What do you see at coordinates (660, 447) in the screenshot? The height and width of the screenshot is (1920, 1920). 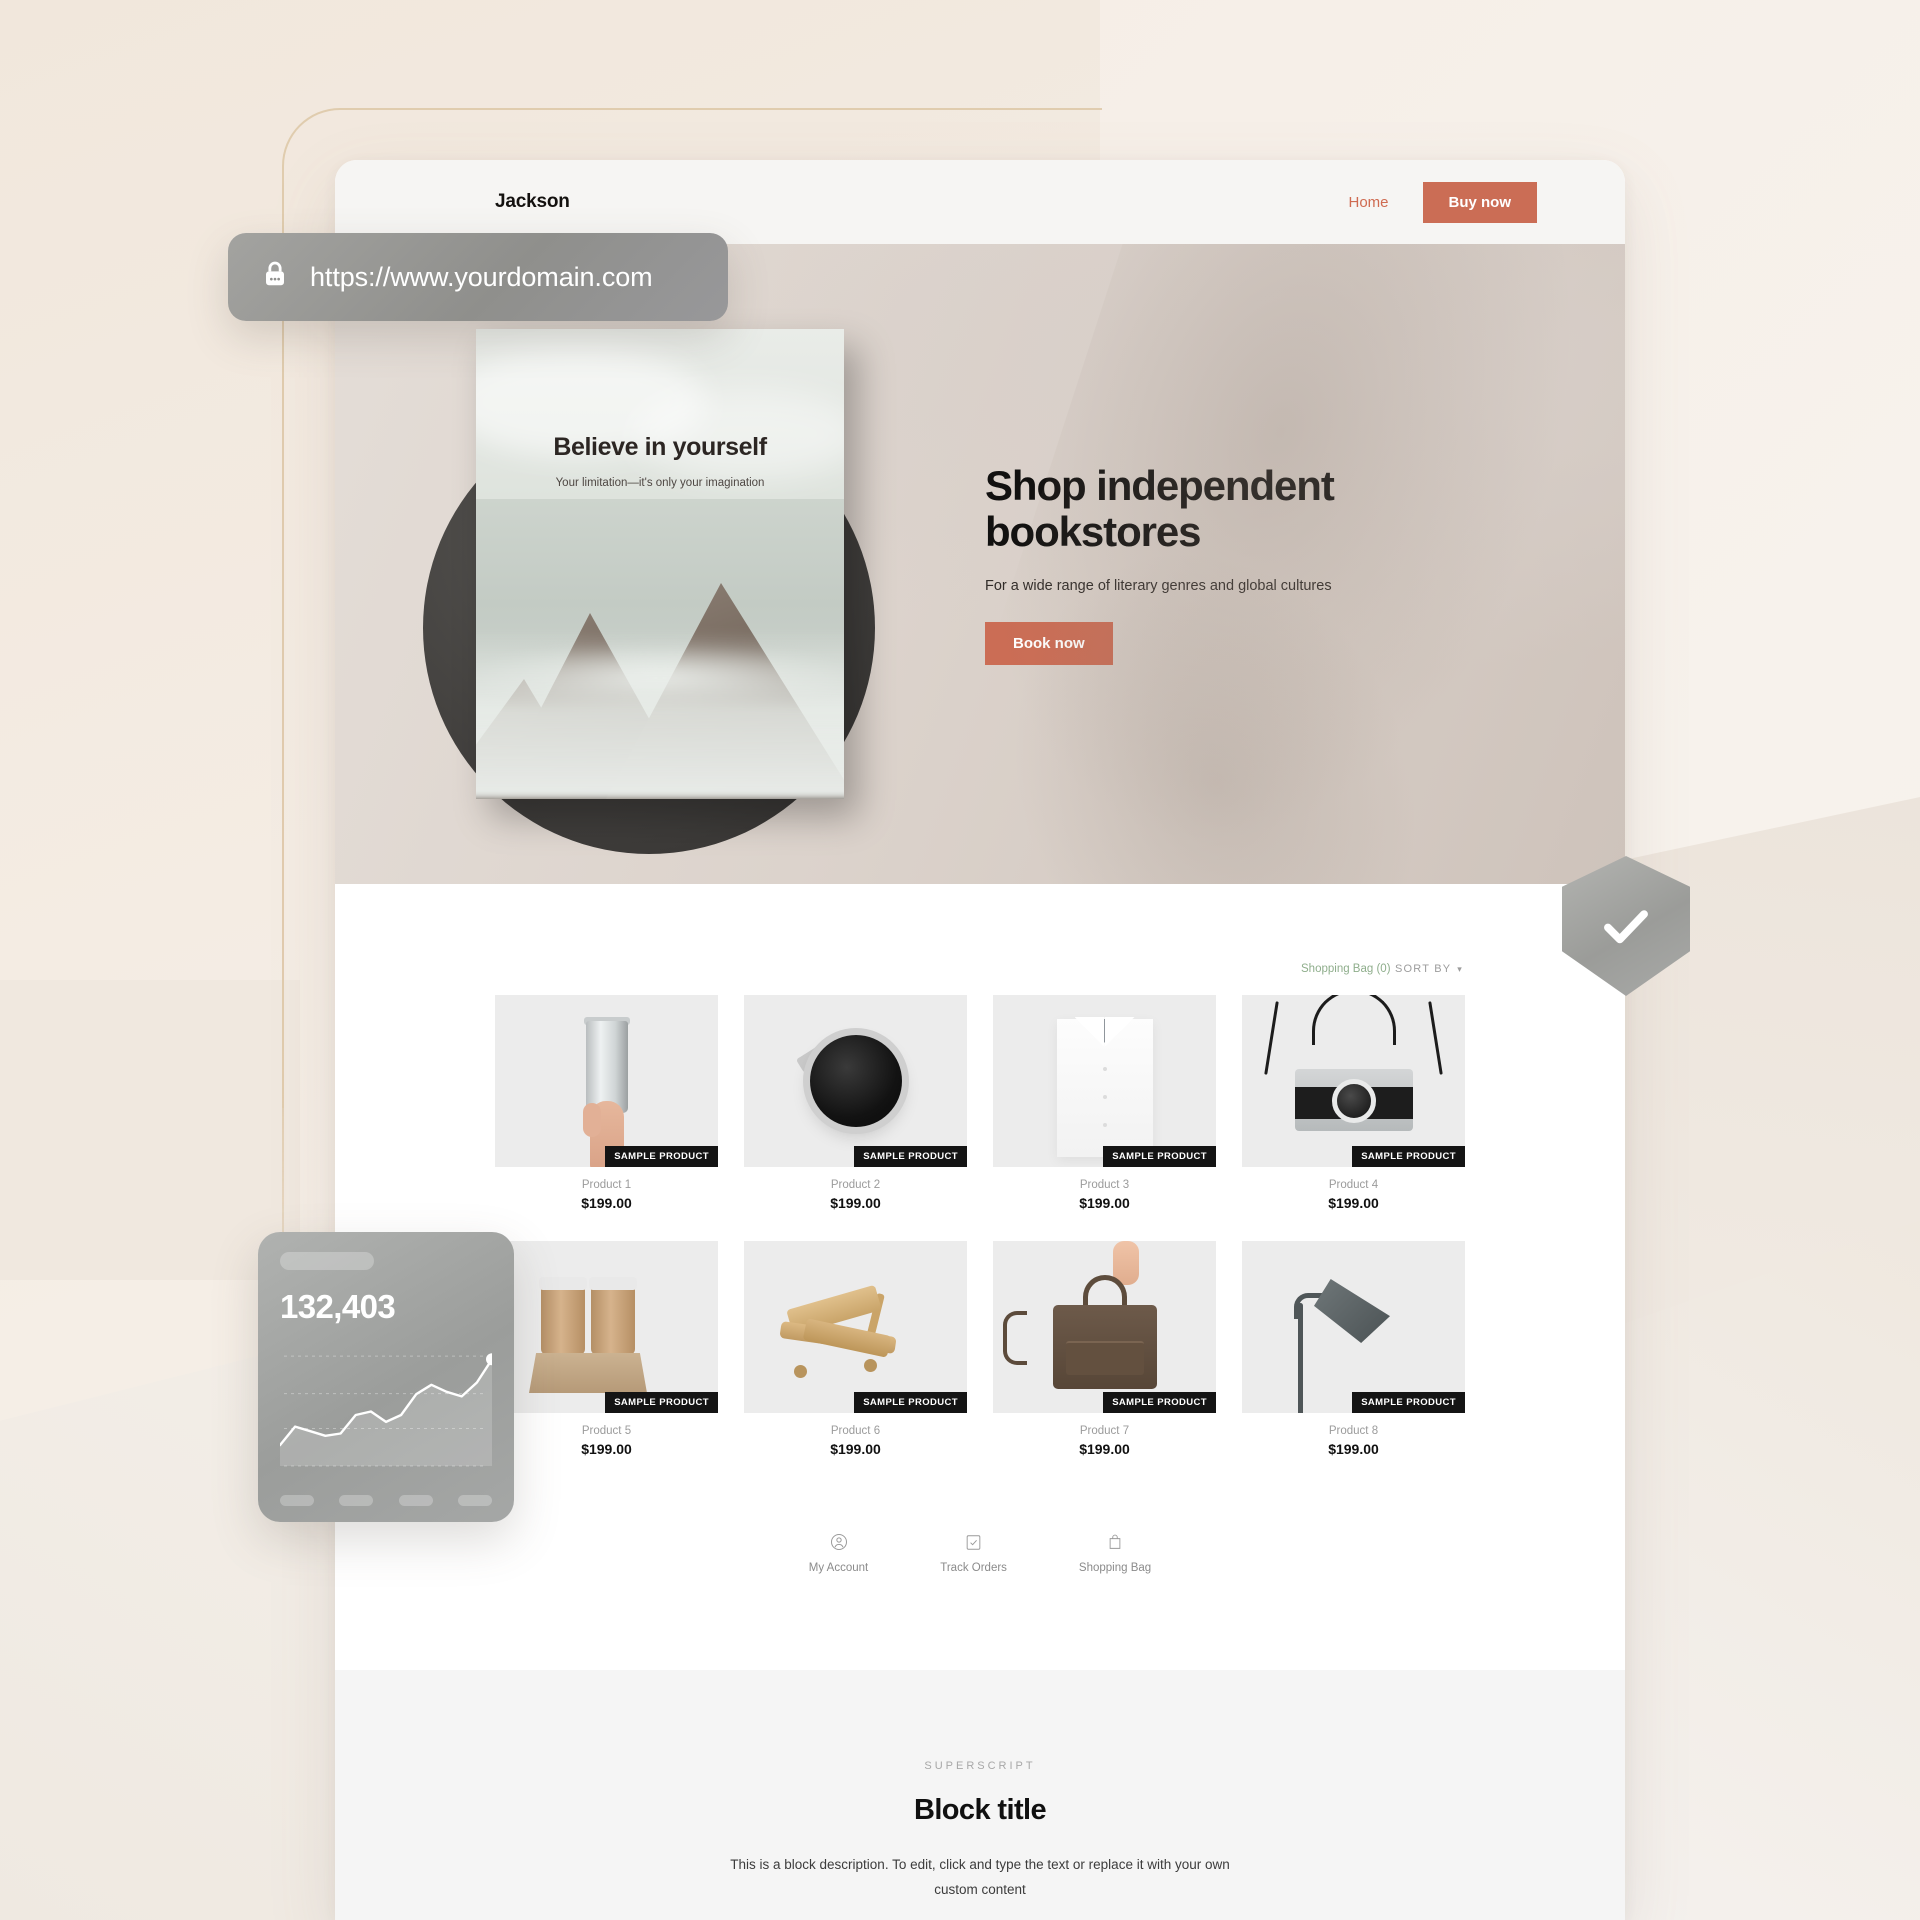 I see `book-title: Believe in yourself` at bounding box center [660, 447].